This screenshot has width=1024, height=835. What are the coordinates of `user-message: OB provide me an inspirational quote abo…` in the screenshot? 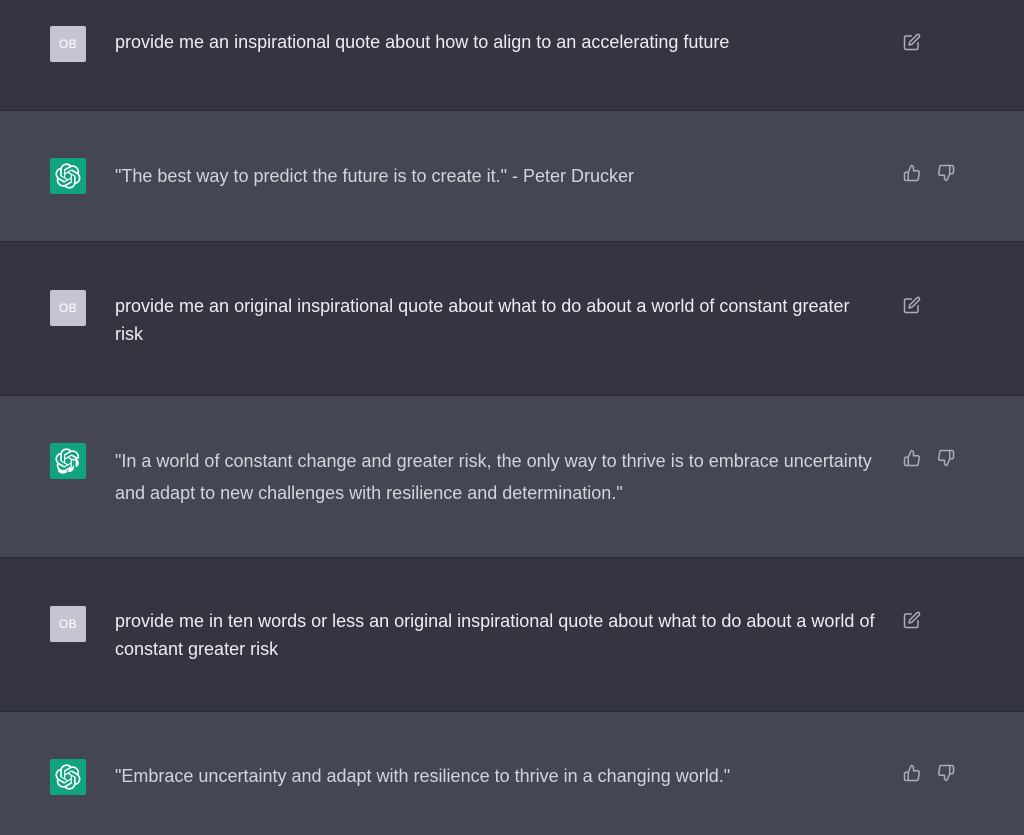 It's located at (512, 55).